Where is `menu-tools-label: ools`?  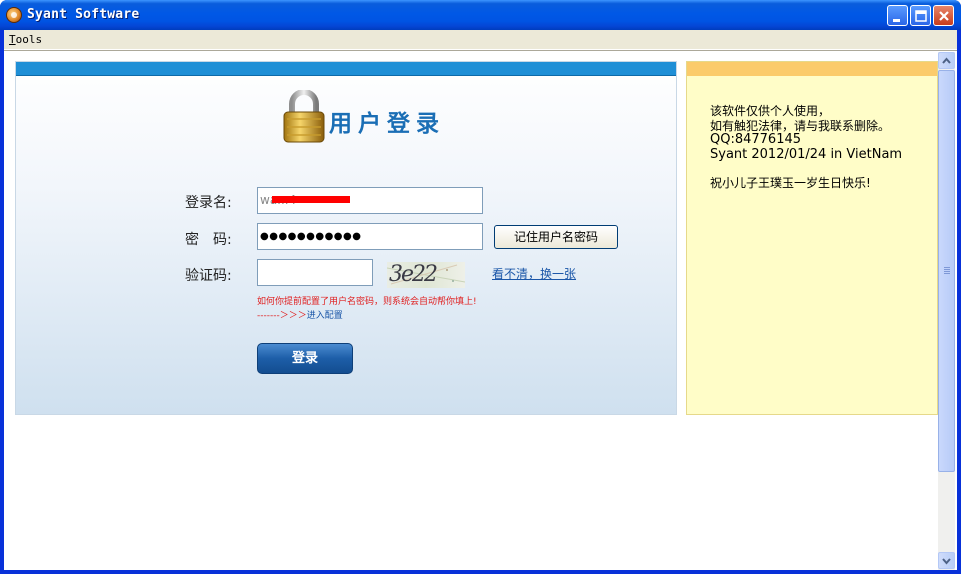
menu-tools-label: ools is located at coordinates (29, 39).